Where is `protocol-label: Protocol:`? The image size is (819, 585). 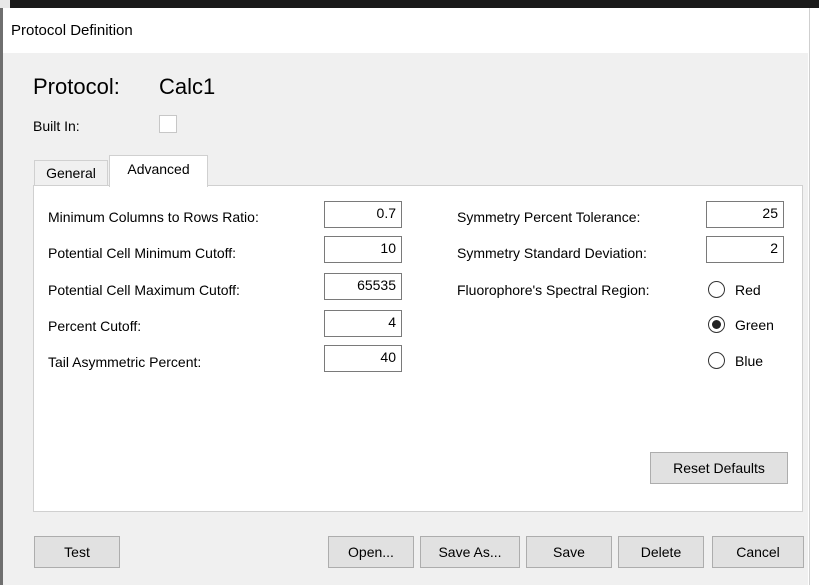 protocol-label: Protocol: is located at coordinates (76, 86).